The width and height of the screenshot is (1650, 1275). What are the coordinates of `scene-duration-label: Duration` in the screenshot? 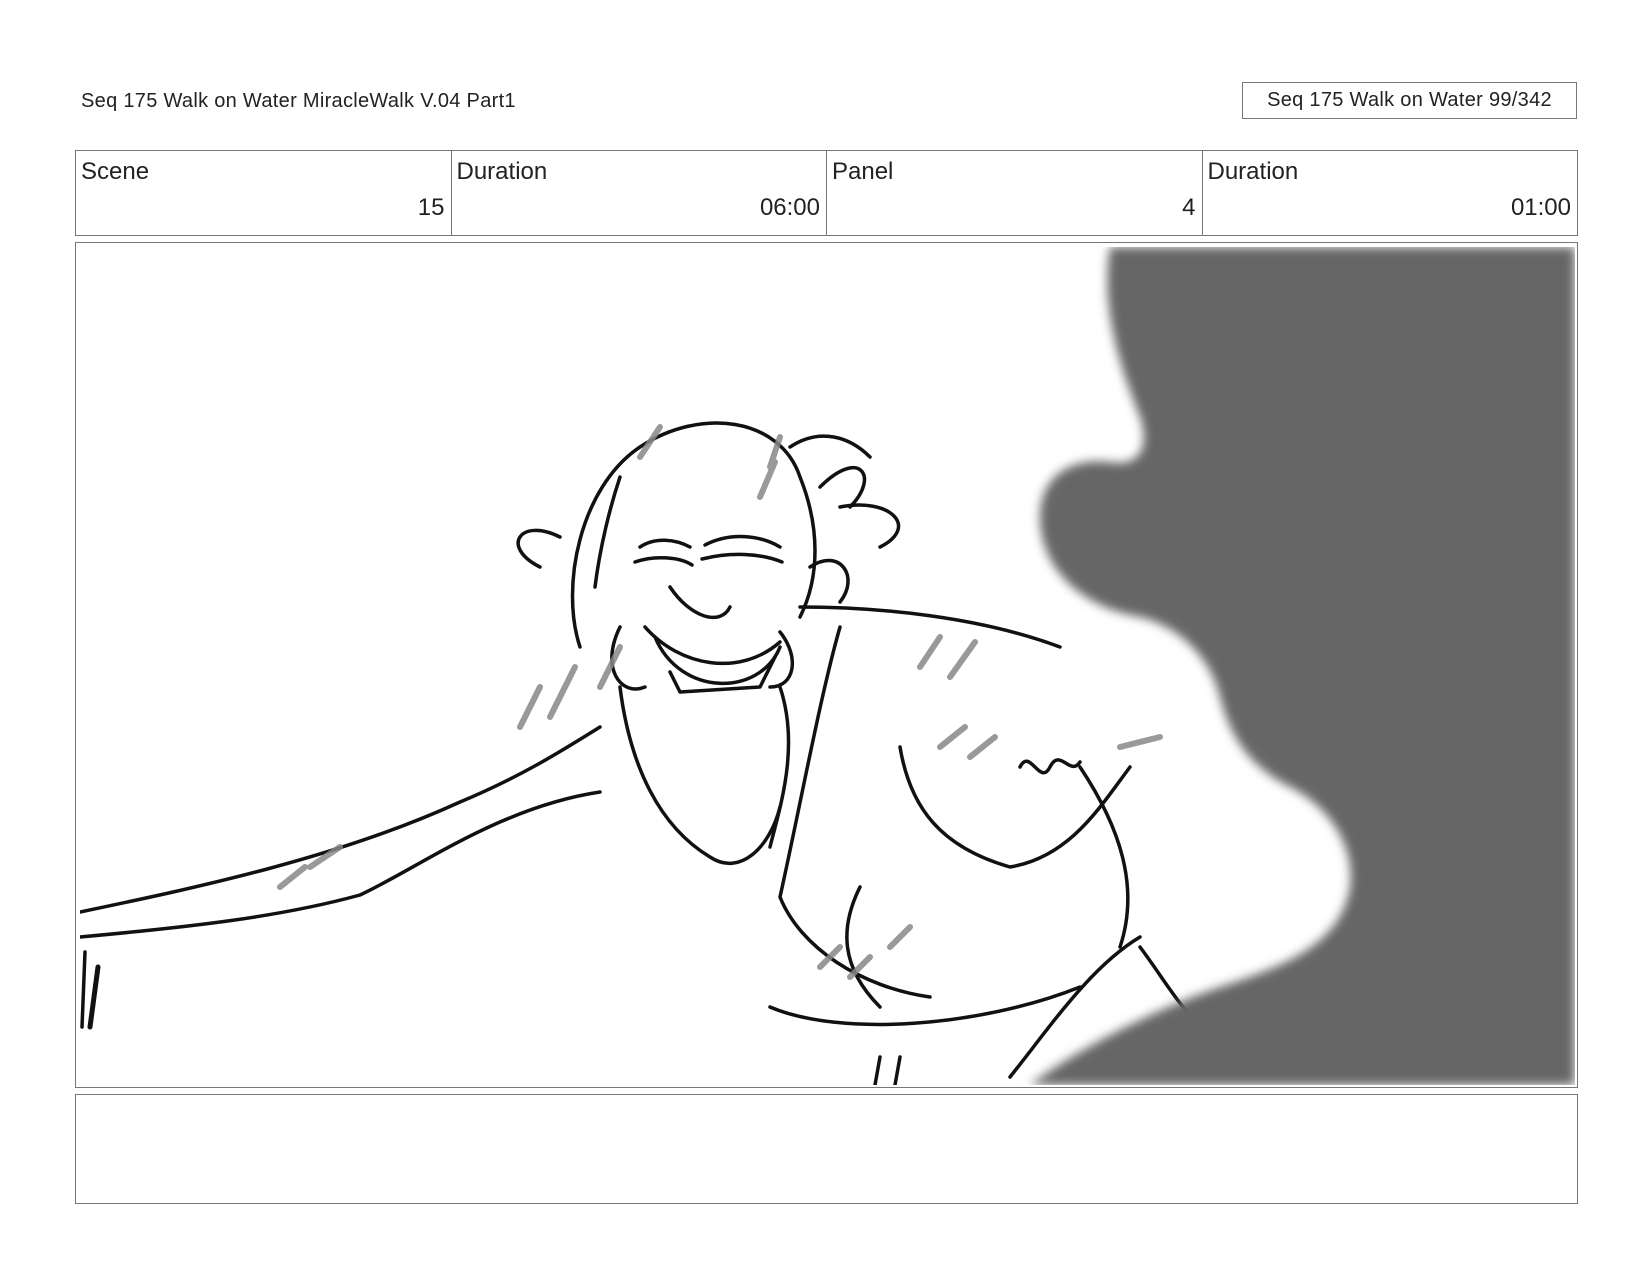 It's located at (502, 171).